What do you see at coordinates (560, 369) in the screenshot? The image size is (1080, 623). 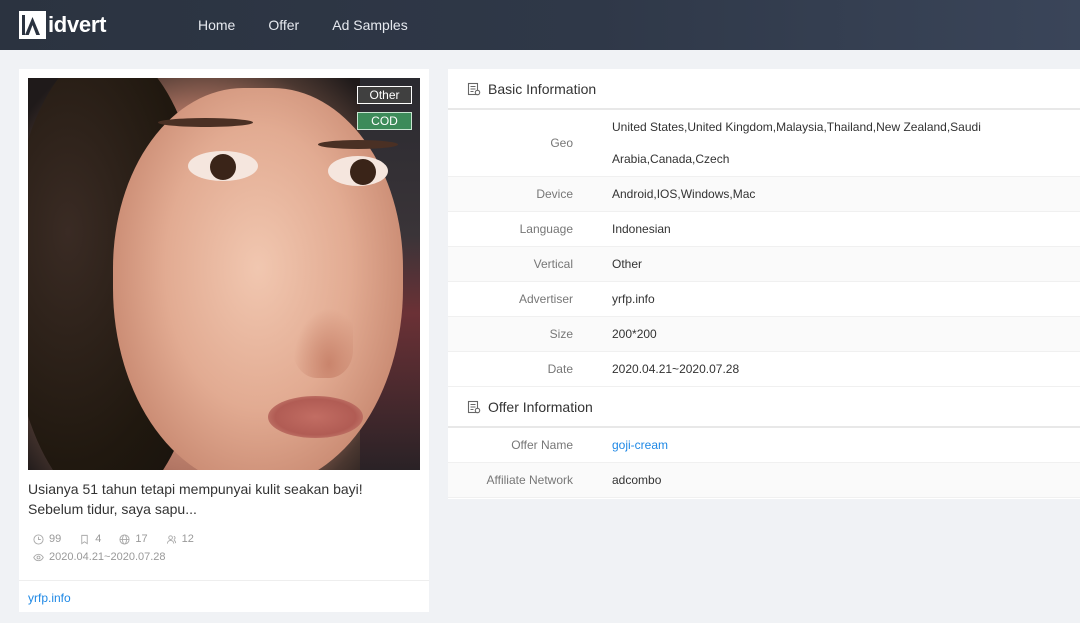 I see `date-label: Date` at bounding box center [560, 369].